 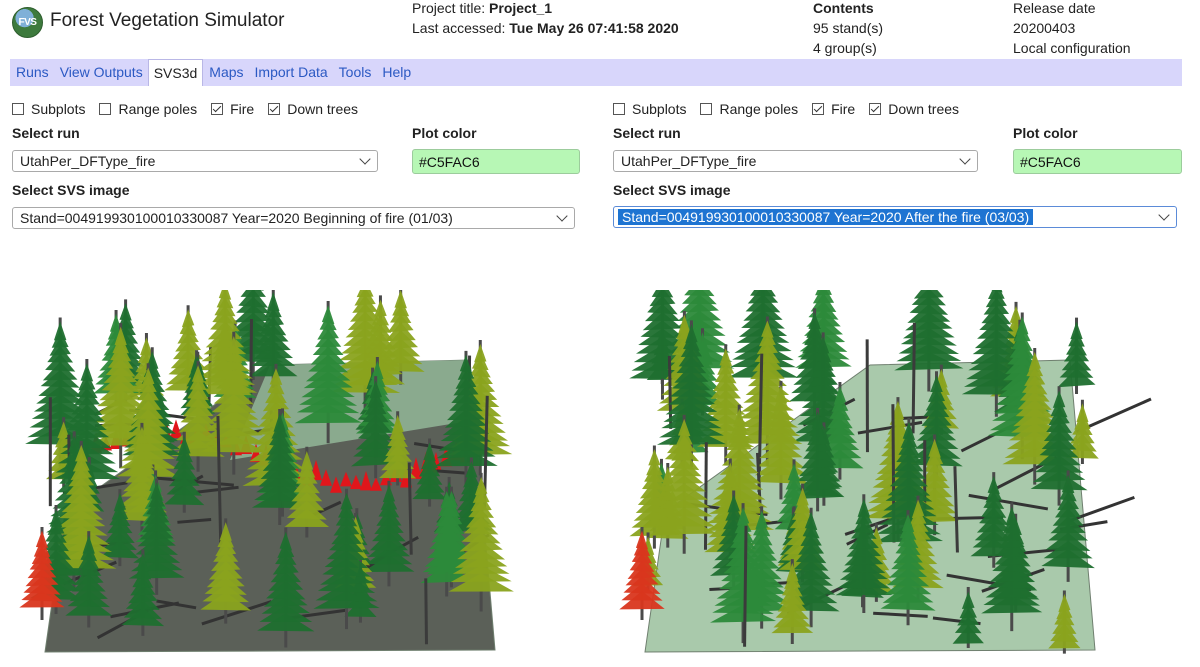 What do you see at coordinates (448, 8) in the screenshot?
I see `project-title-label: Project title:` at bounding box center [448, 8].